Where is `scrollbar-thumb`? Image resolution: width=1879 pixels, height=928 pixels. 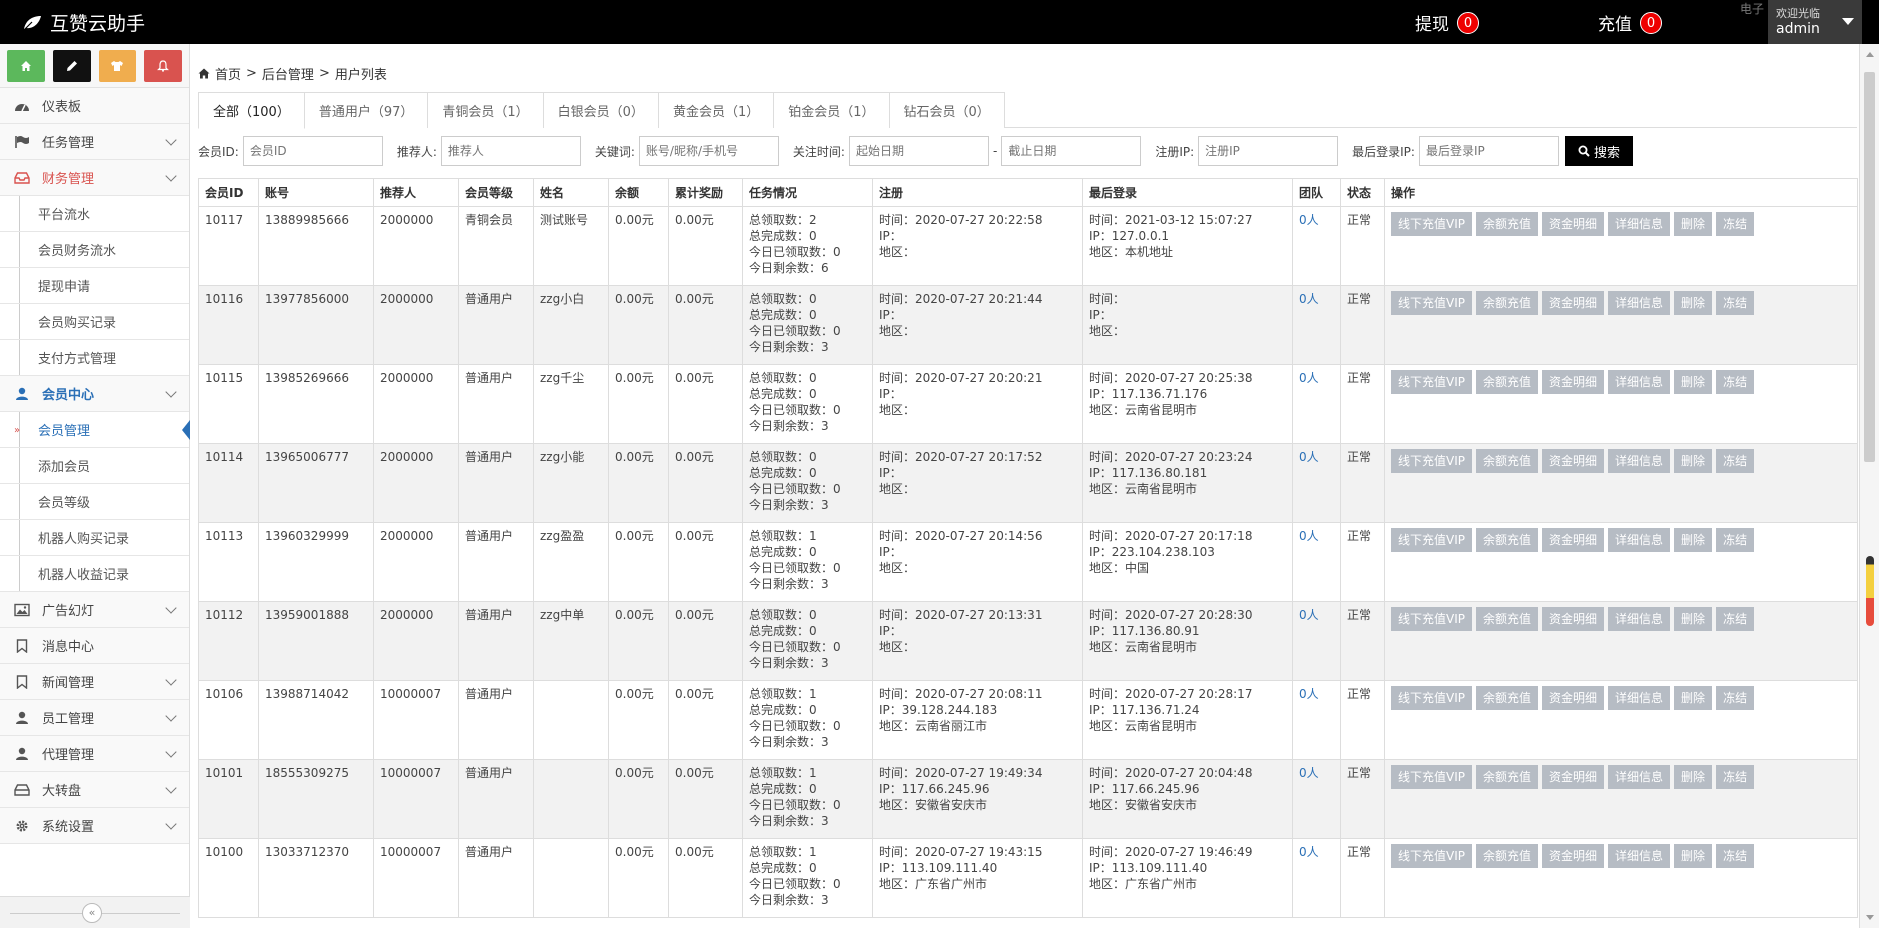
scrollbar-thumb is located at coordinates (1869, 267).